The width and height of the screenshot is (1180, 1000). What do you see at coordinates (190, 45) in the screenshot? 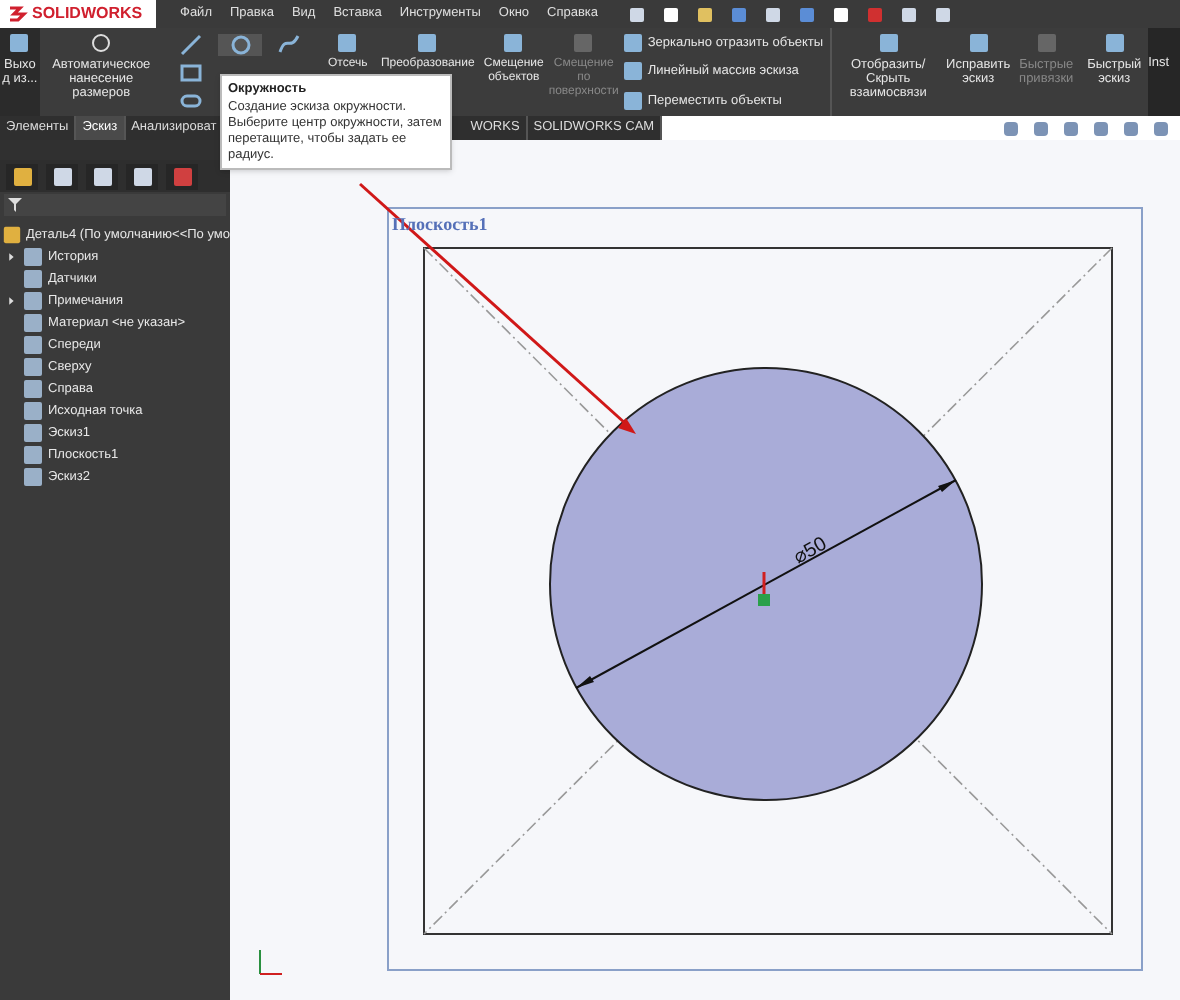
I see `line-icon` at bounding box center [190, 45].